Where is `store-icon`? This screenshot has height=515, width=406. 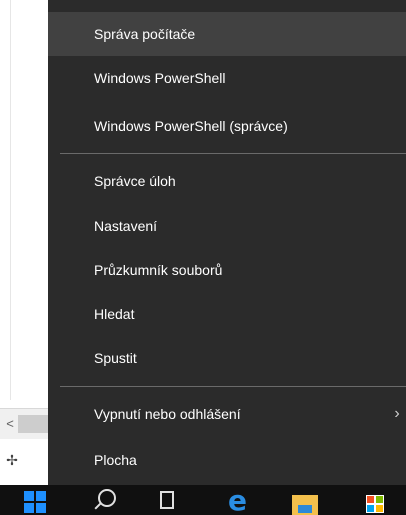 store-icon is located at coordinates (376, 500).